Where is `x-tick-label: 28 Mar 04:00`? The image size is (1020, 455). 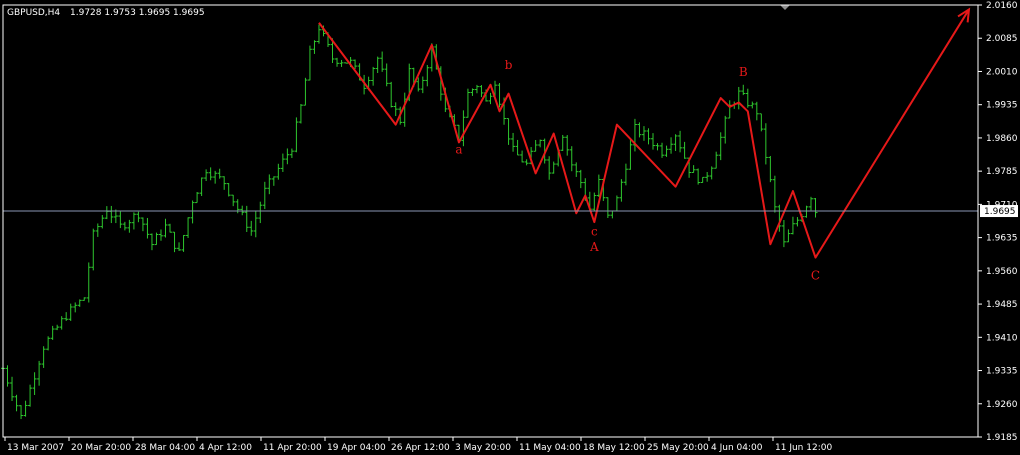
x-tick-label: 28 Mar 04:00 is located at coordinates (165, 448).